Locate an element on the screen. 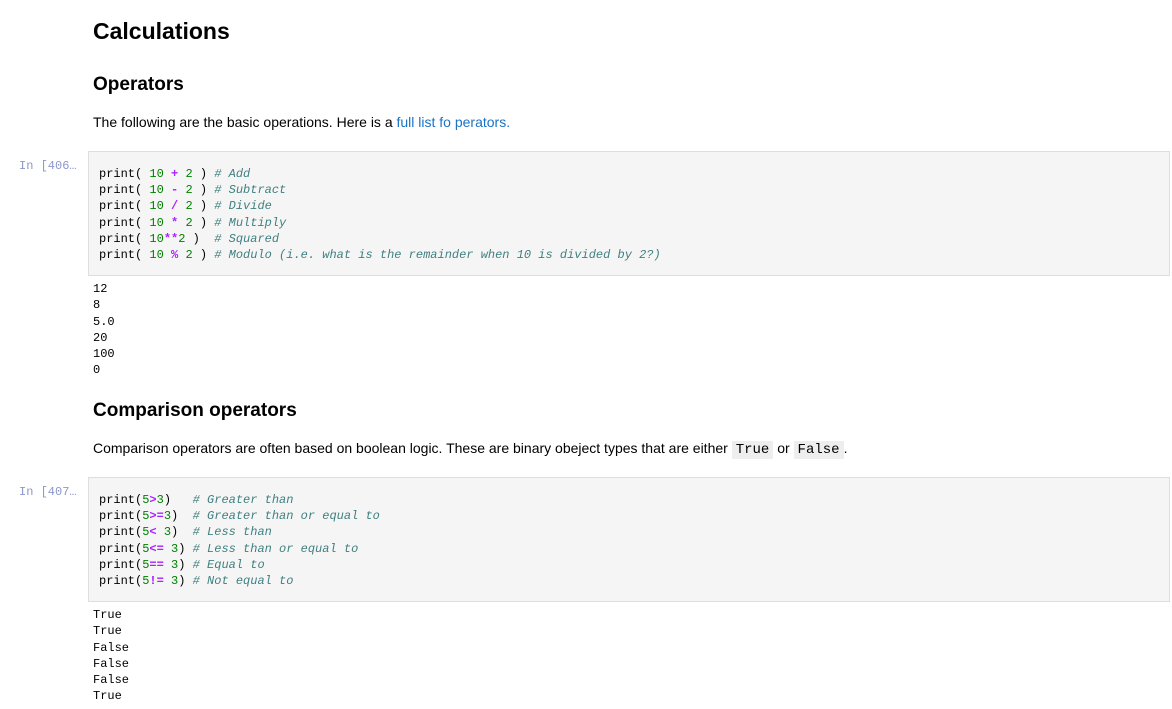 Image resolution: width=1172 pixels, height=709 pixels. code-token-comment: # Squared is located at coordinates (247, 238).